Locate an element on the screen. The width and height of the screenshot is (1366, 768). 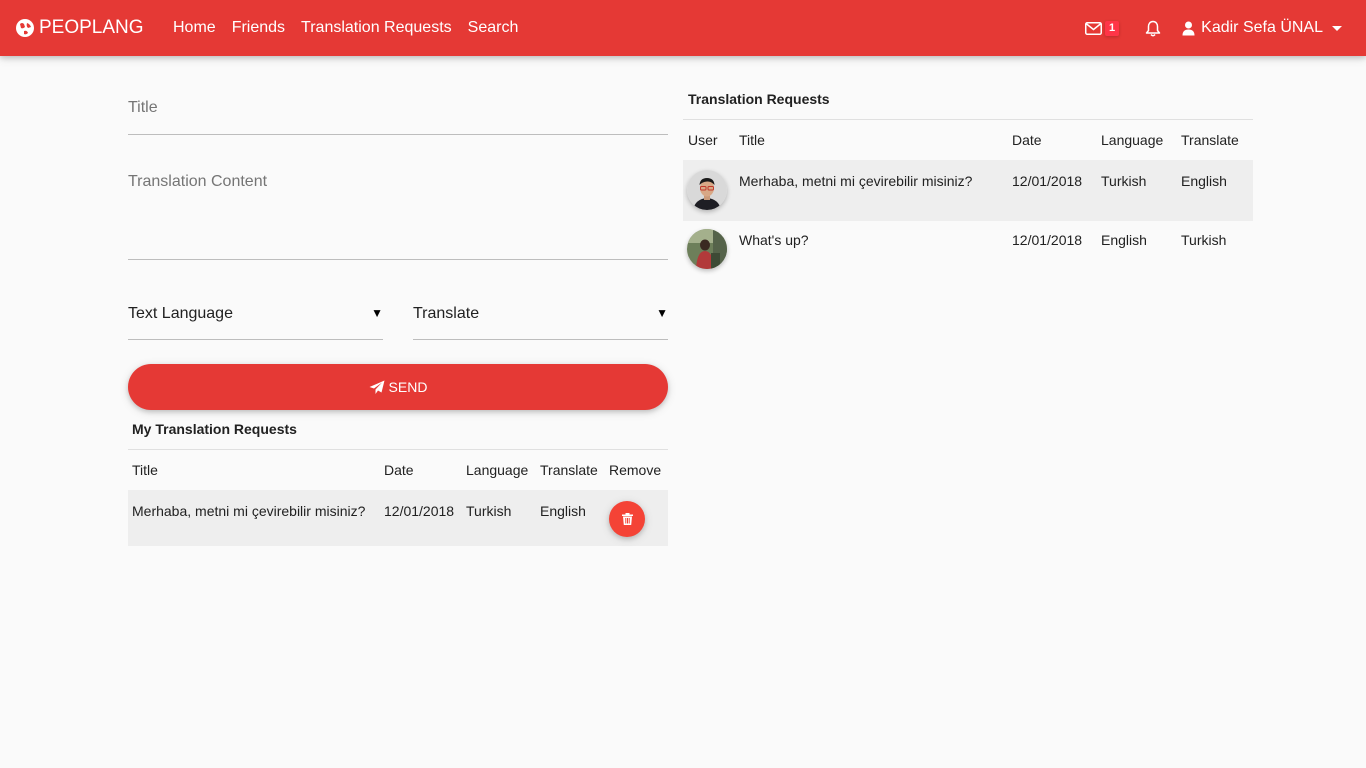
nav-right: 1 Kadir Sefa ÜNAL is located at coordinates (1213, 28).